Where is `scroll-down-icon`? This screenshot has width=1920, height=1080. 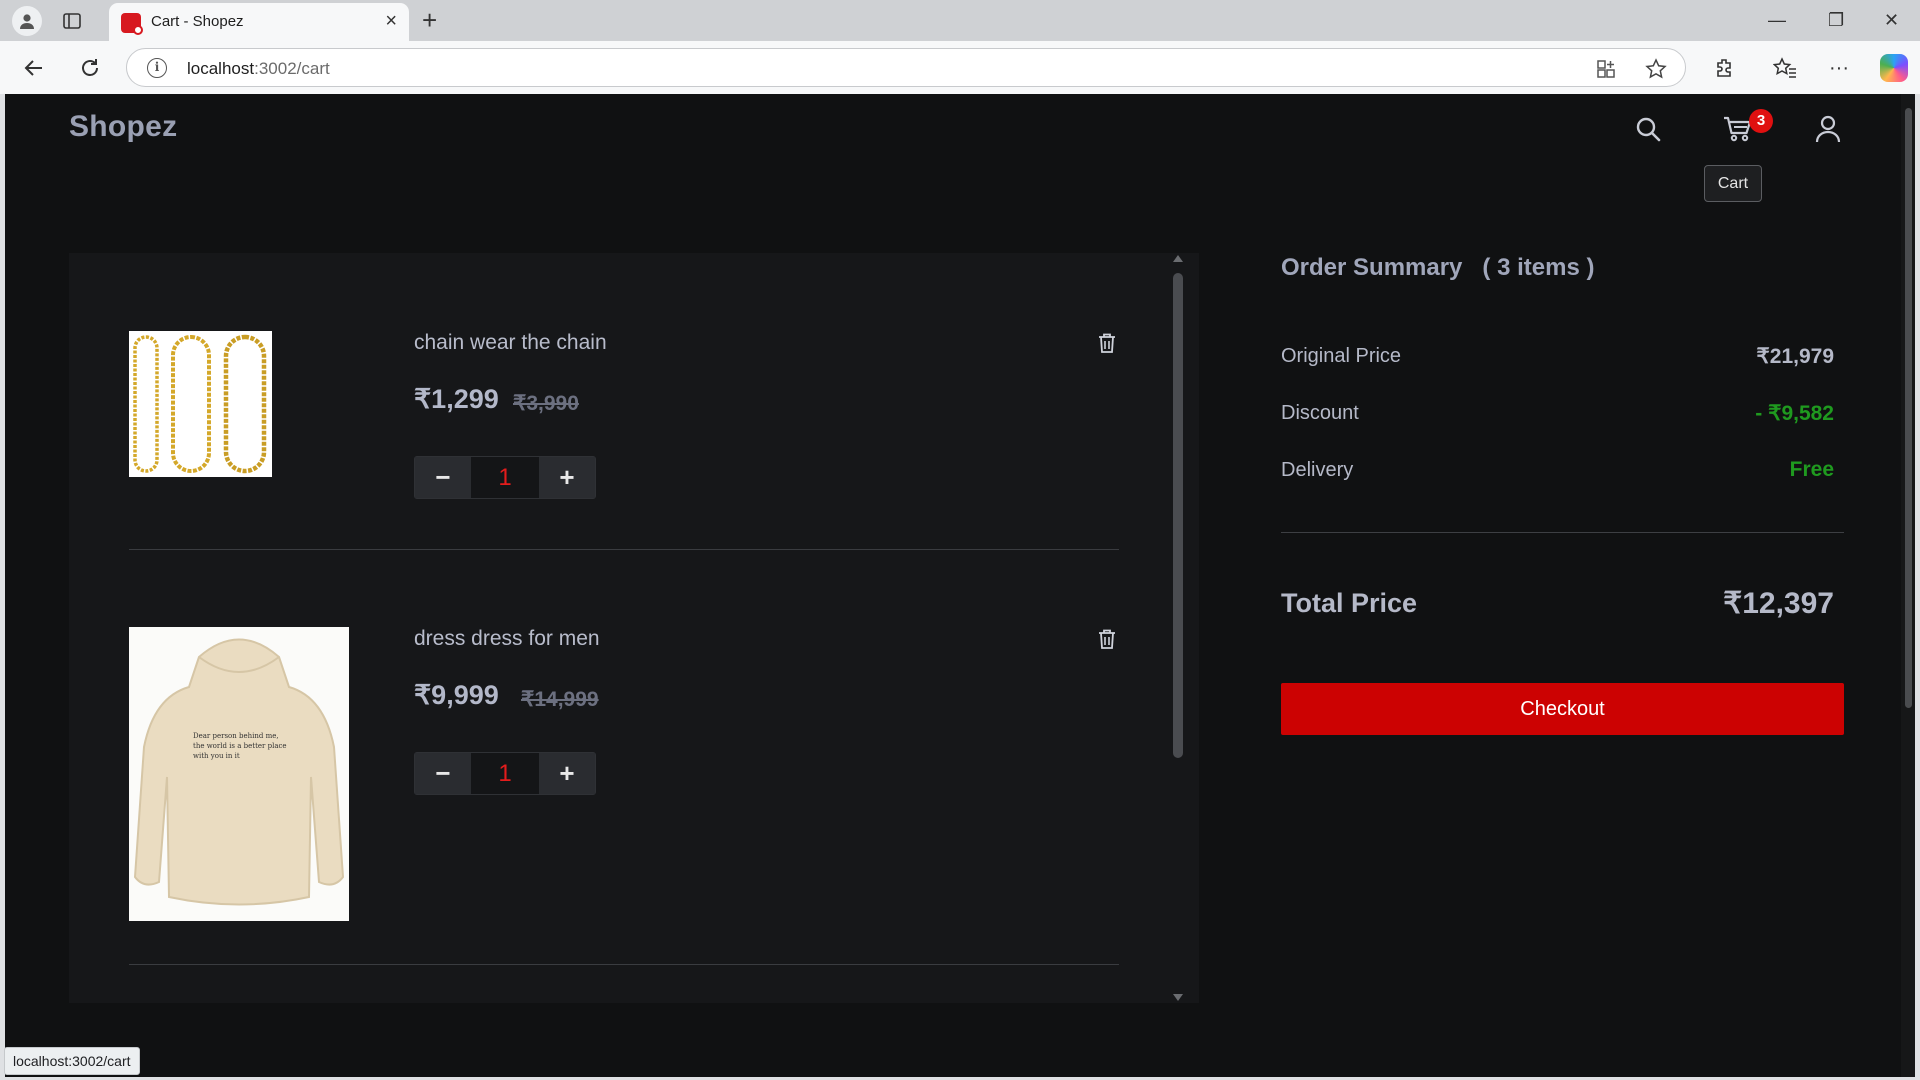 scroll-down-icon is located at coordinates (1178, 997).